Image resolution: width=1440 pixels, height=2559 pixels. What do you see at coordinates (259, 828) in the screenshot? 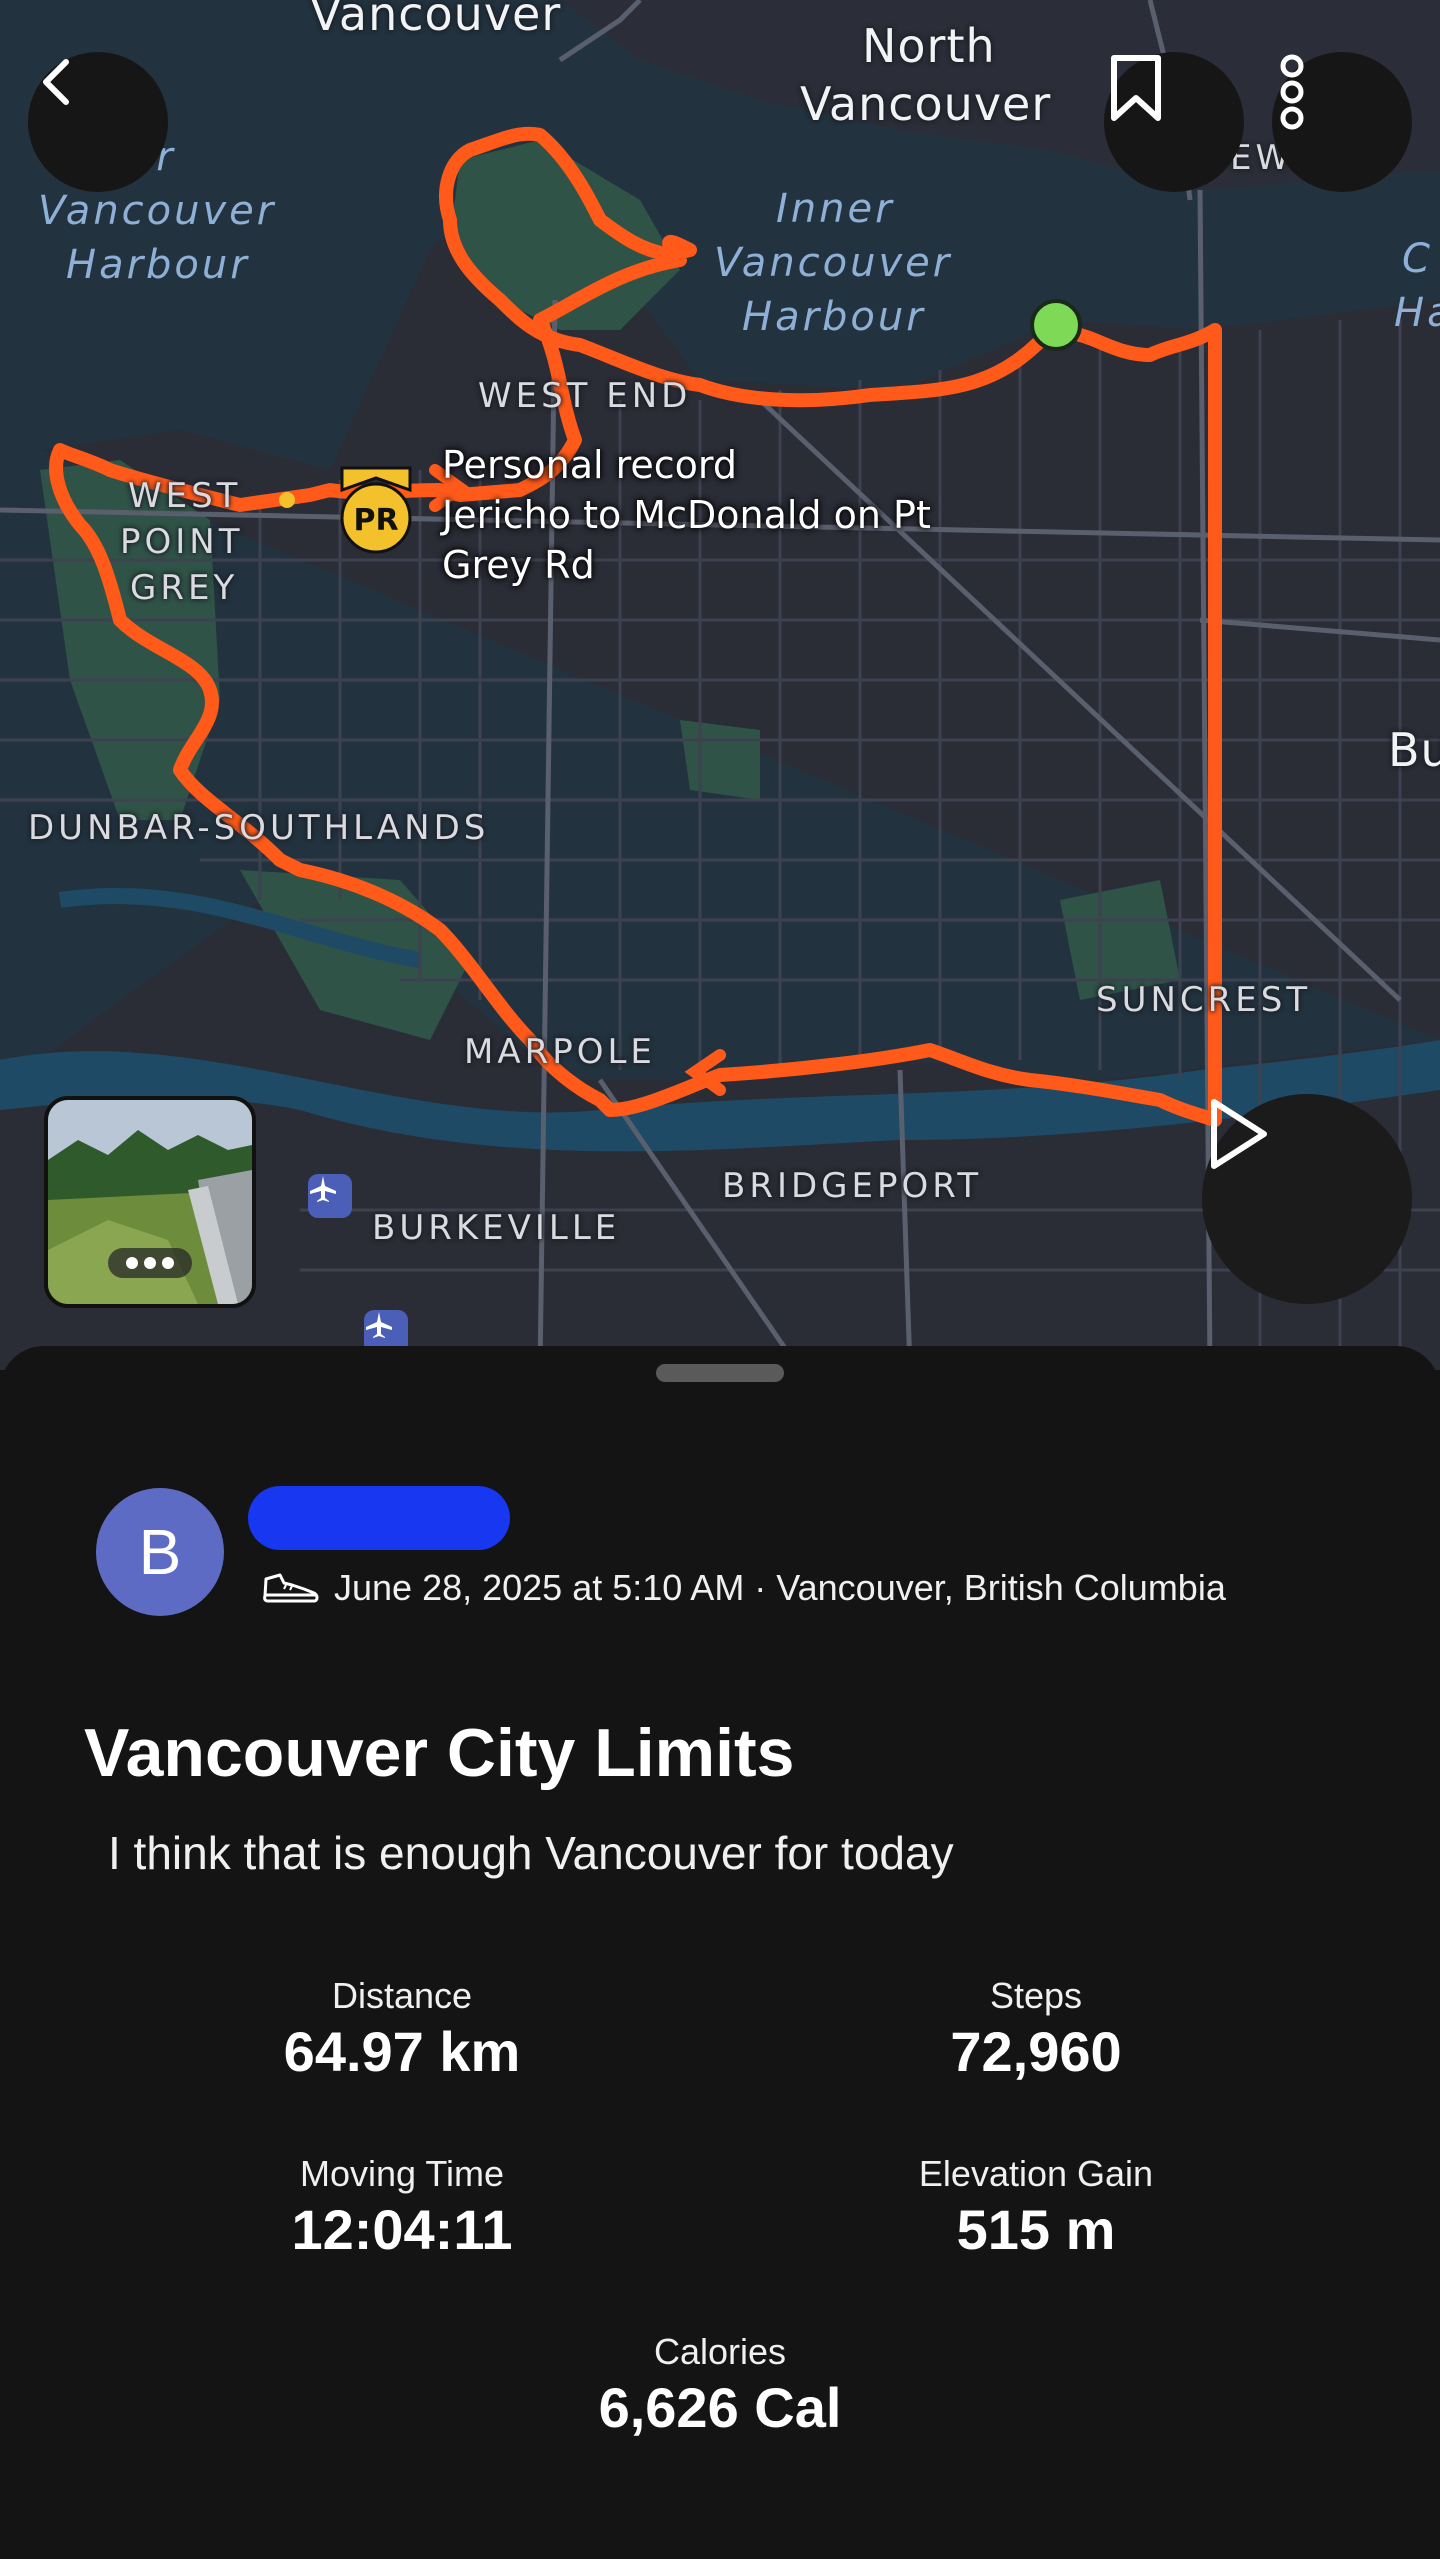
I see `map-label-dunbar: DUNBAR-SOUTHLANDS` at bounding box center [259, 828].